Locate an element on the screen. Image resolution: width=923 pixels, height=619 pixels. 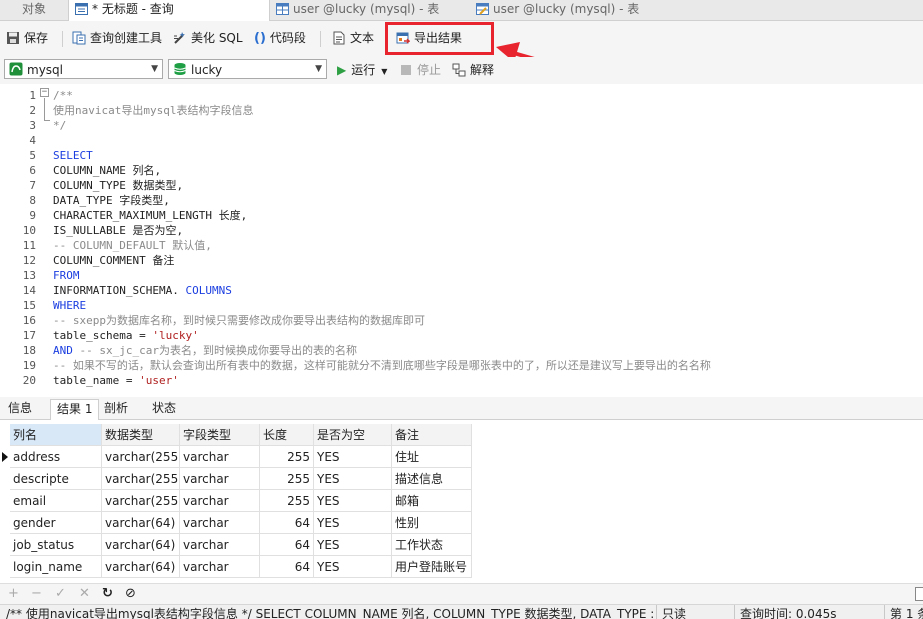
tab-user-table-1: user @lucky (mysql) - 表 is located at coordinates (372, 10).